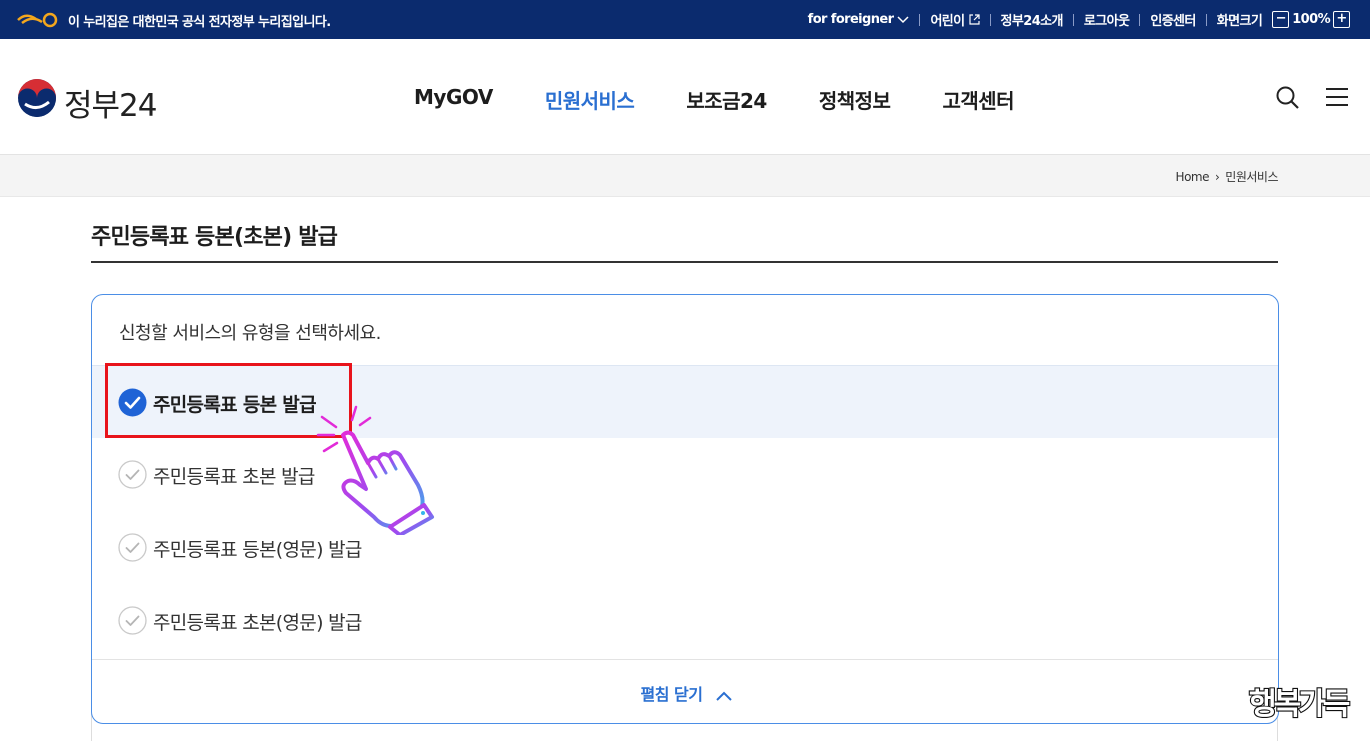 Image resolution: width=1370 pixels, height=741 pixels. Describe the element at coordinates (1173, 19) in the screenshot. I see `auth-center-link: 인증센터` at that location.